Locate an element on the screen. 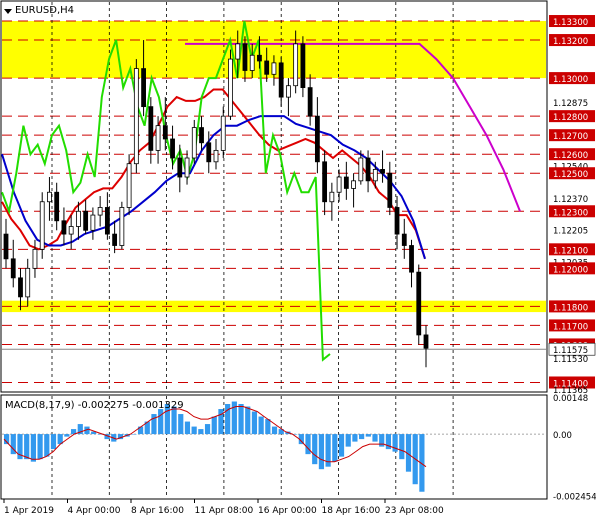 This screenshot has height=521, width=596. time-tick-label: 1 Apr 2019 is located at coordinates (29, 511).